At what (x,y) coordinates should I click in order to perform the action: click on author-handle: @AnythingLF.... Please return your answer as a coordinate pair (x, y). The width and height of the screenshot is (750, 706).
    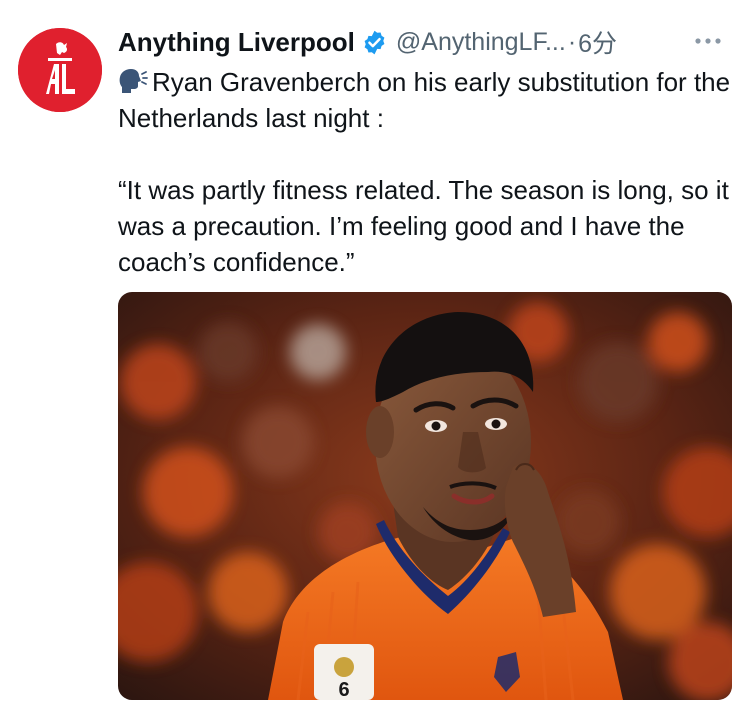
    Looking at the image, I should click on (481, 42).